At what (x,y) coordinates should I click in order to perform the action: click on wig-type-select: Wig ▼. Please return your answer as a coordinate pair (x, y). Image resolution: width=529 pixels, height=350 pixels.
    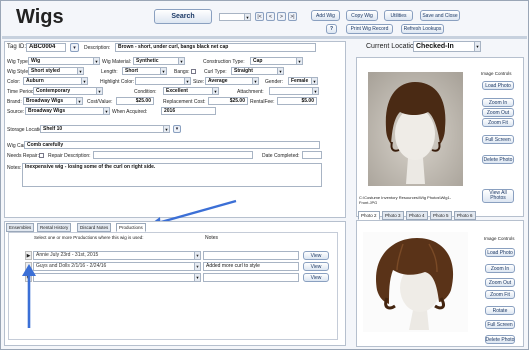
    Looking at the image, I should click on (64, 61).